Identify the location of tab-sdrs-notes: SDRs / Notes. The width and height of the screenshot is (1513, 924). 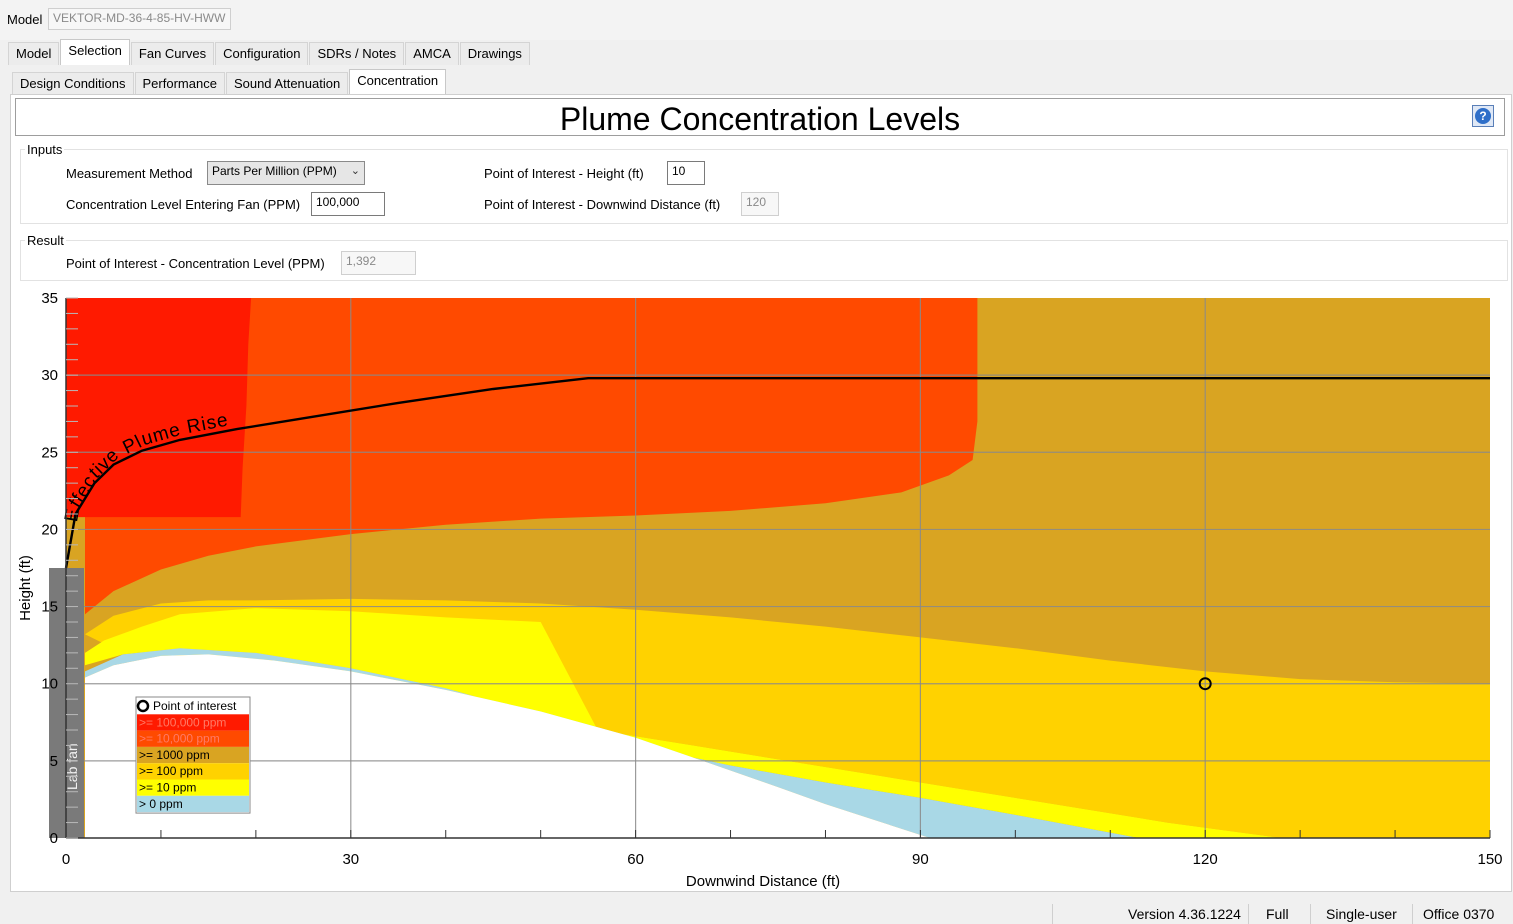
(357, 53).